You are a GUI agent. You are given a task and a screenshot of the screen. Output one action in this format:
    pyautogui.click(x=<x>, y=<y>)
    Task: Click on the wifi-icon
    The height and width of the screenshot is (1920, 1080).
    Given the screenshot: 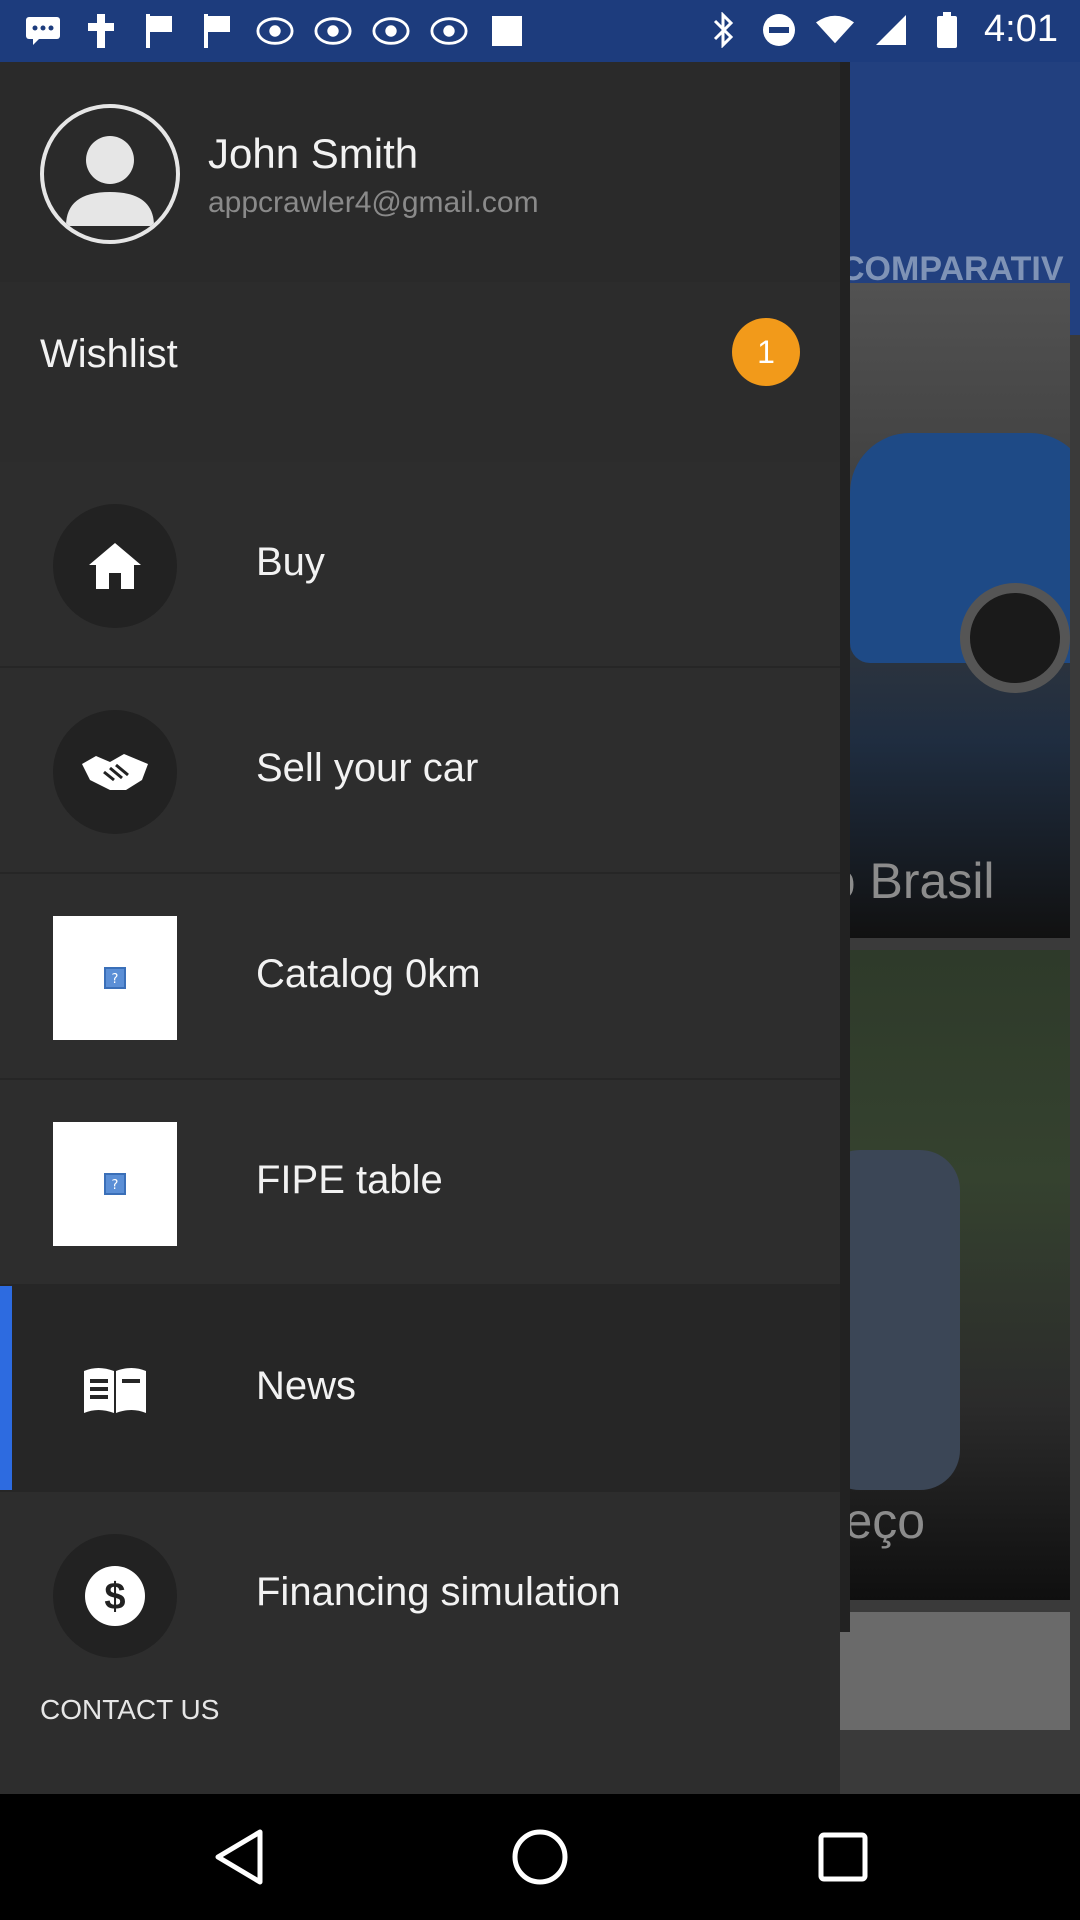 What is the action you would take?
    pyautogui.click(x=835, y=30)
    